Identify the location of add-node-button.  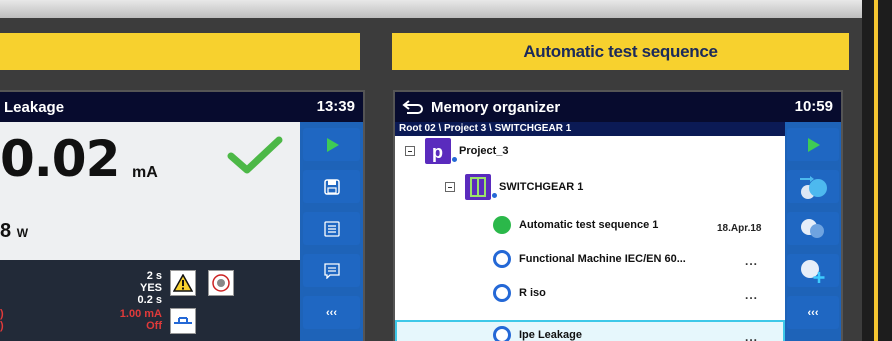
(813, 270).